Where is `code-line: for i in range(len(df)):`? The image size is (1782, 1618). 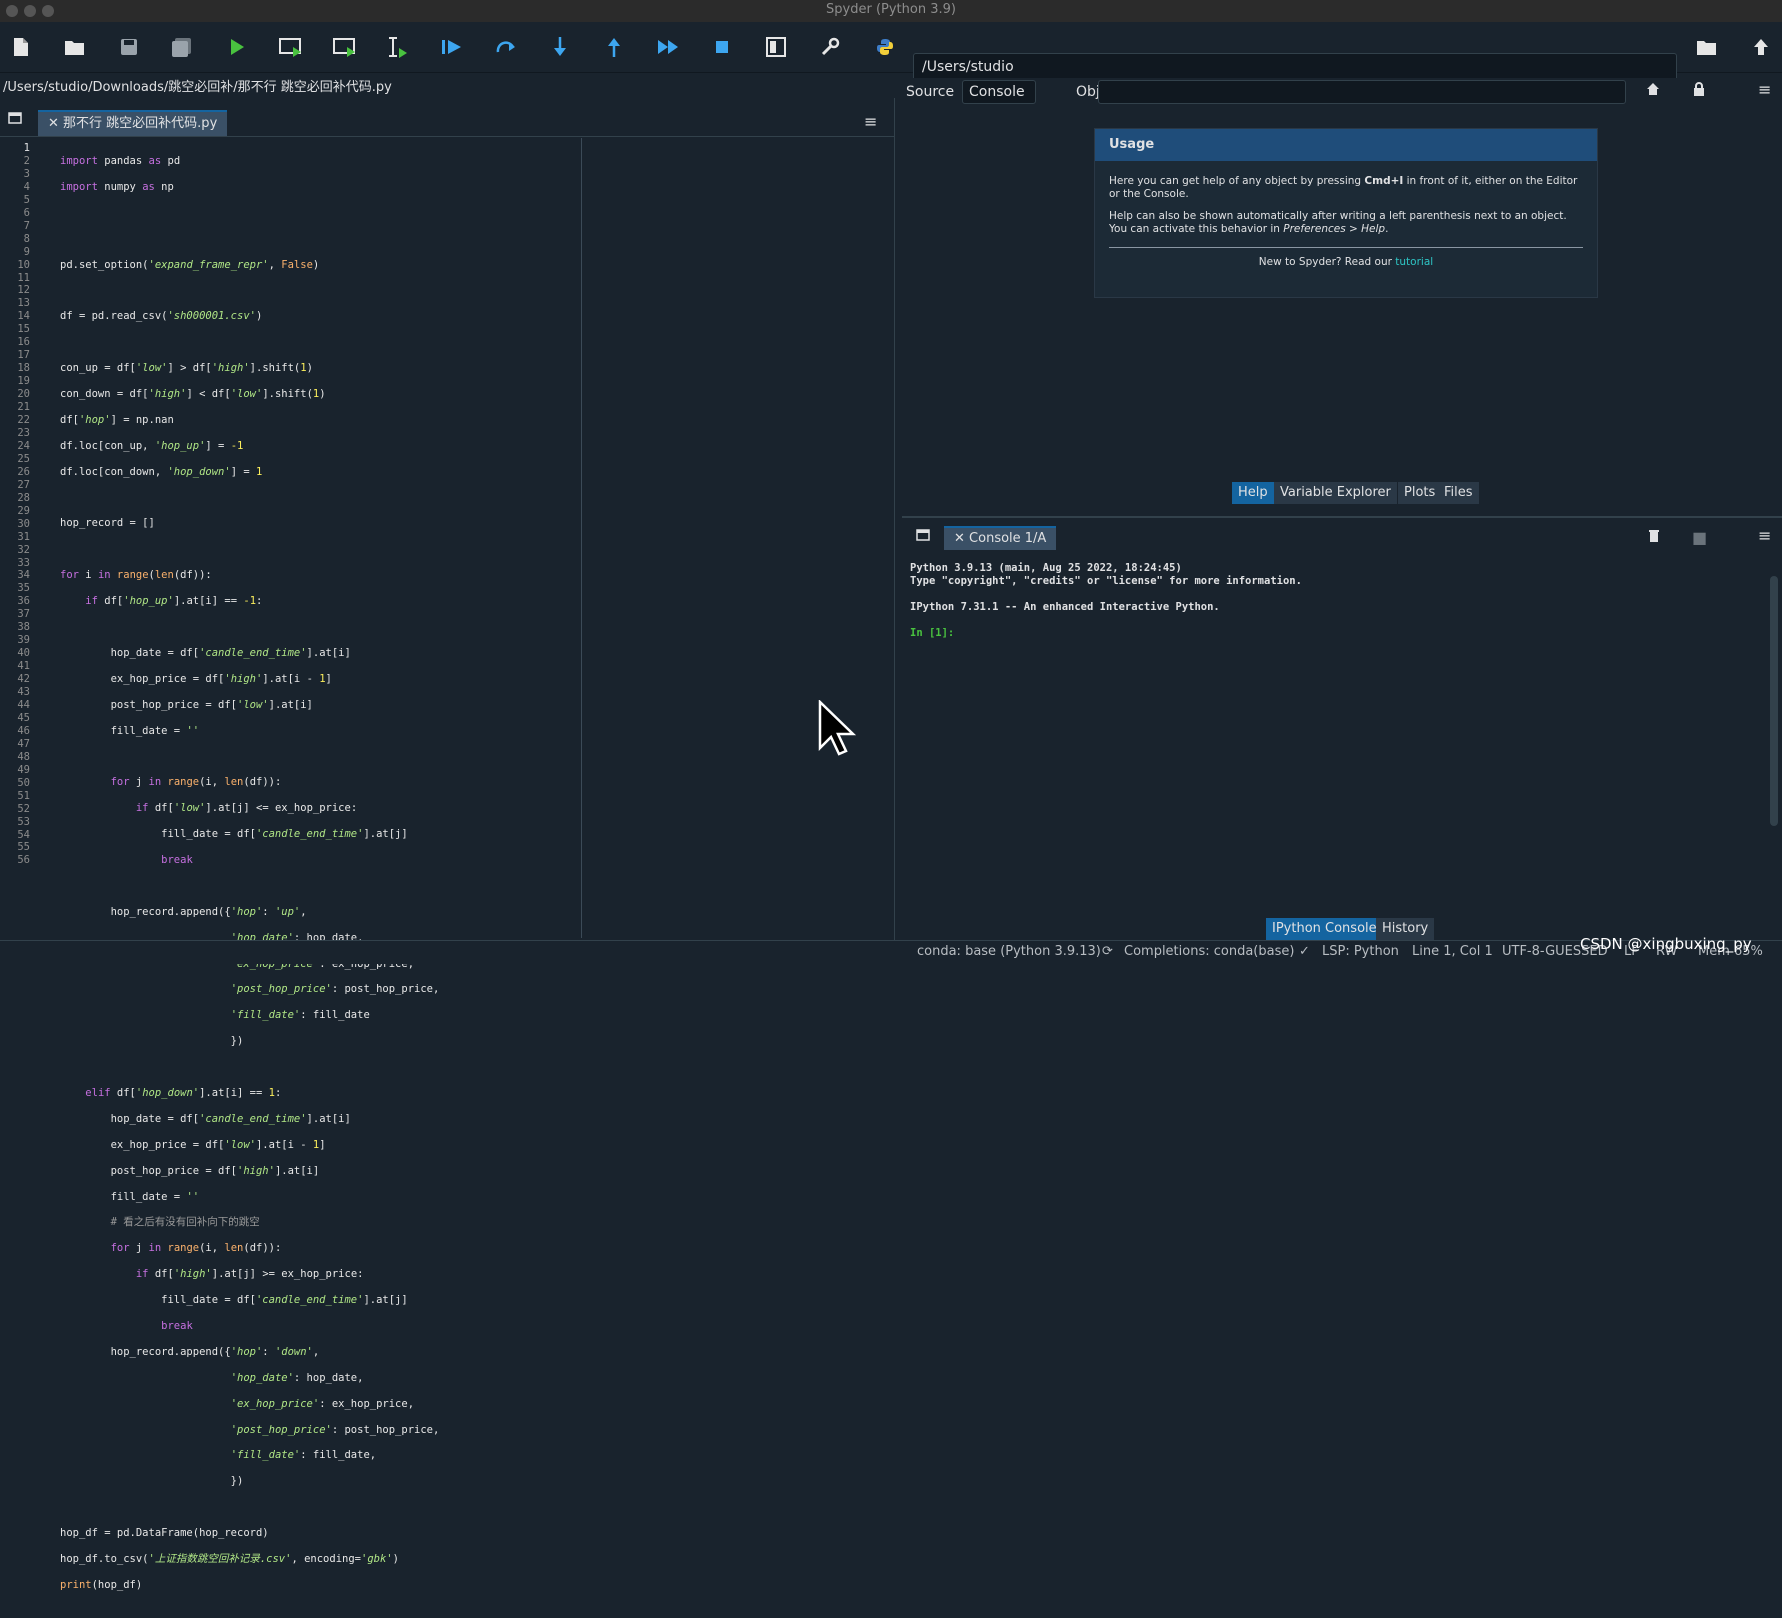
code-line: for i in range(len(df)): is located at coordinates (136, 575).